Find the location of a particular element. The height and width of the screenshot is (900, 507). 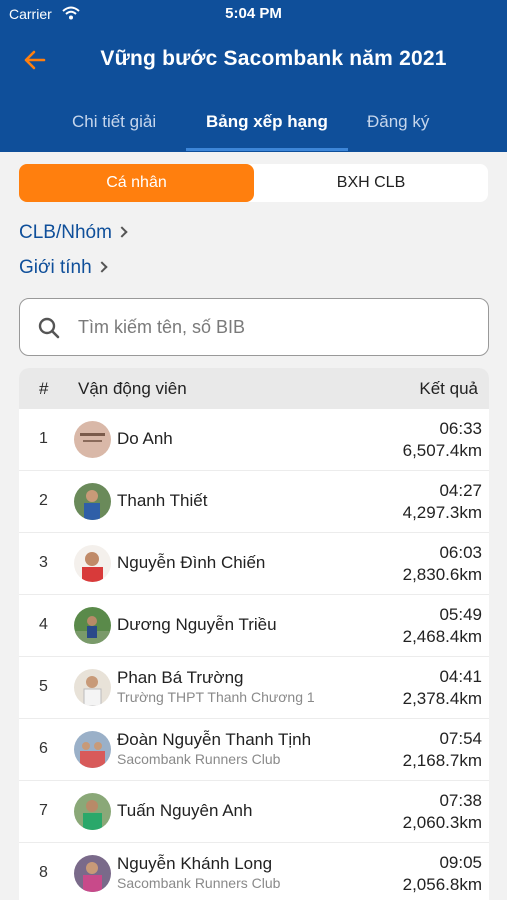

table-row: 2 Thanh Thiết 04:27 4,297.3km is located at coordinates (254, 502).